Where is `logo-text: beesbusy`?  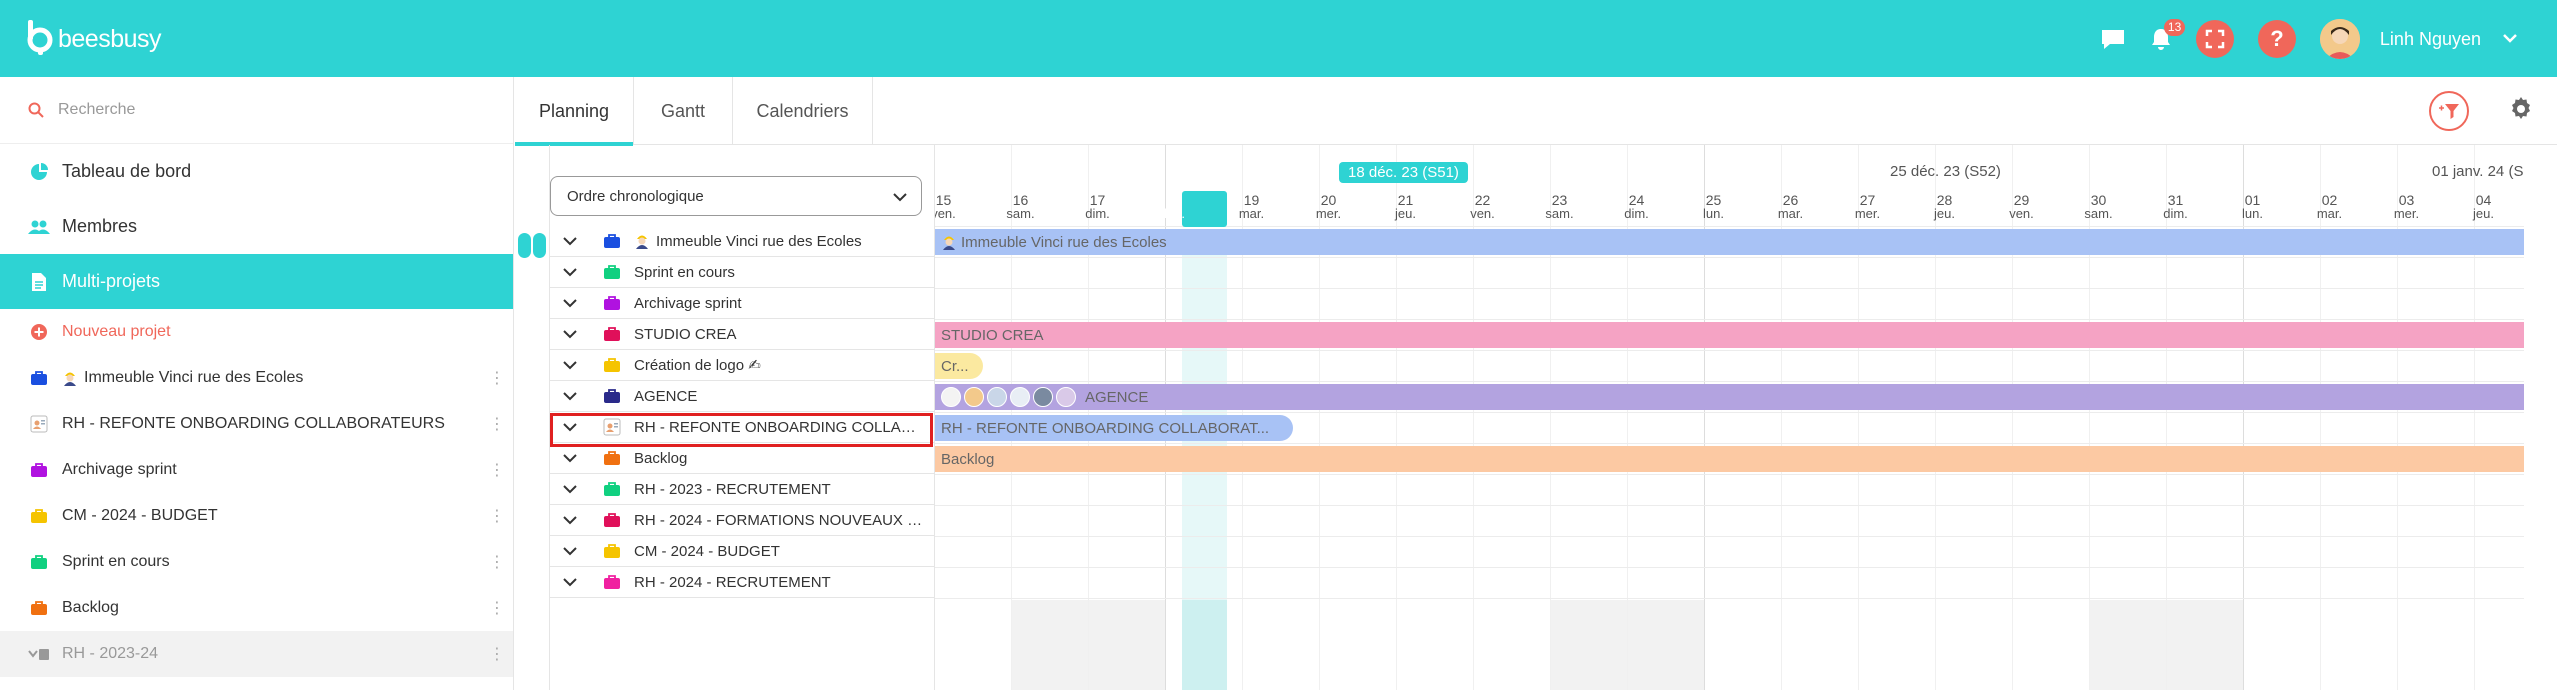 logo-text: beesbusy is located at coordinates (110, 38).